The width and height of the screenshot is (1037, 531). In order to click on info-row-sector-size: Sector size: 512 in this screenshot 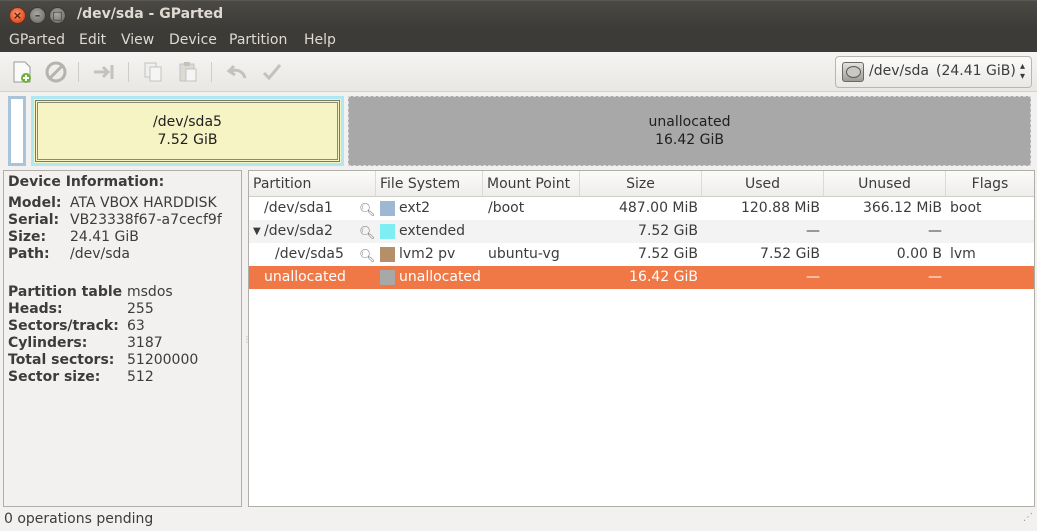, I will do `click(81, 377)`.